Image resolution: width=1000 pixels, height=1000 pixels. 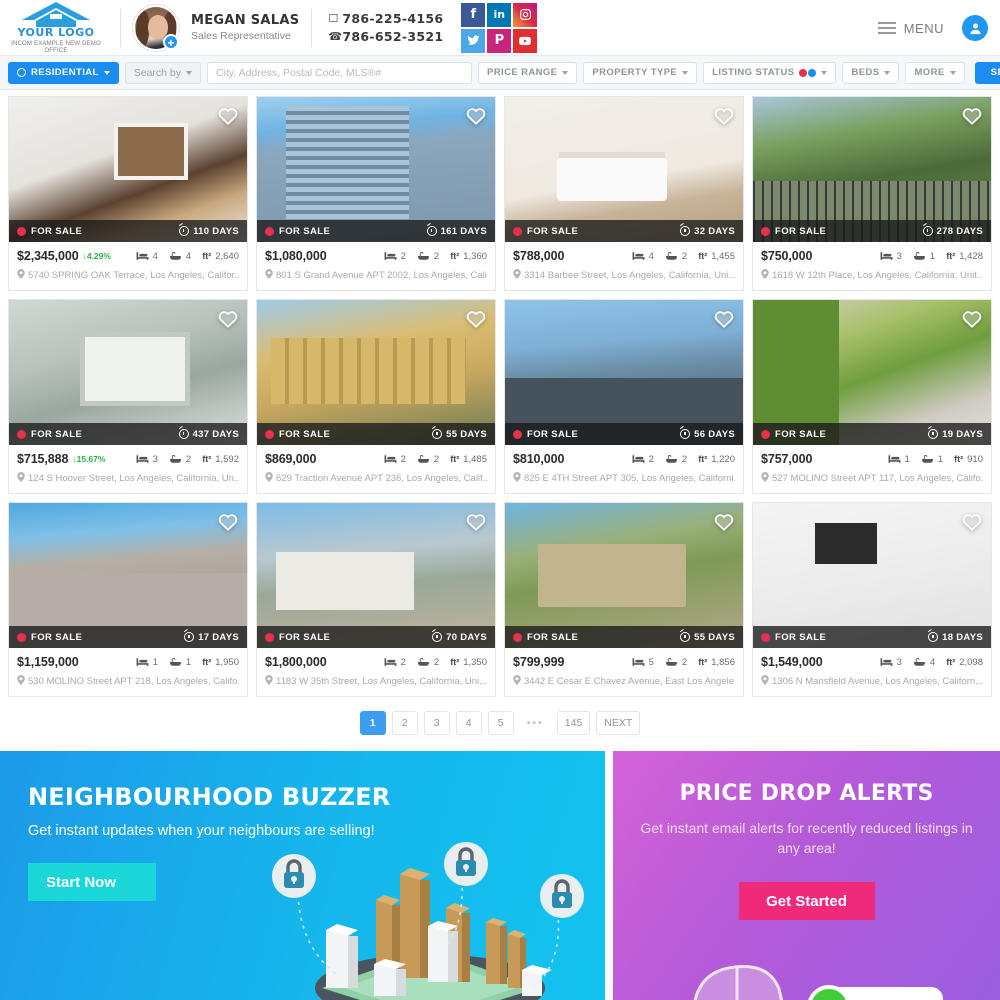 What do you see at coordinates (245, 27) in the screenshot?
I see `agent-info: MEGAN SALAS Sales Representative` at bounding box center [245, 27].